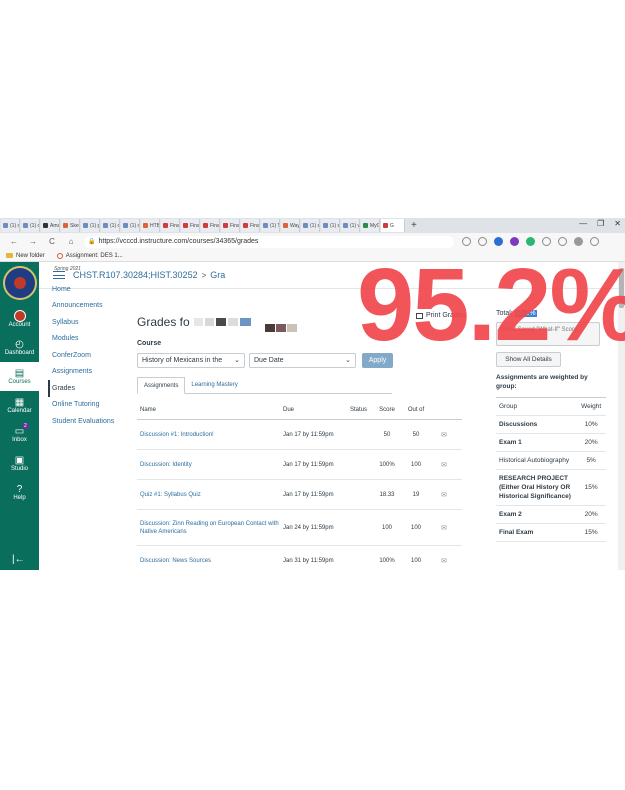 Image resolution: width=625 pixels, height=790 pixels. What do you see at coordinates (210, 561) in the screenshot?
I see `assignment-link: Discussion: News Sources` at bounding box center [210, 561].